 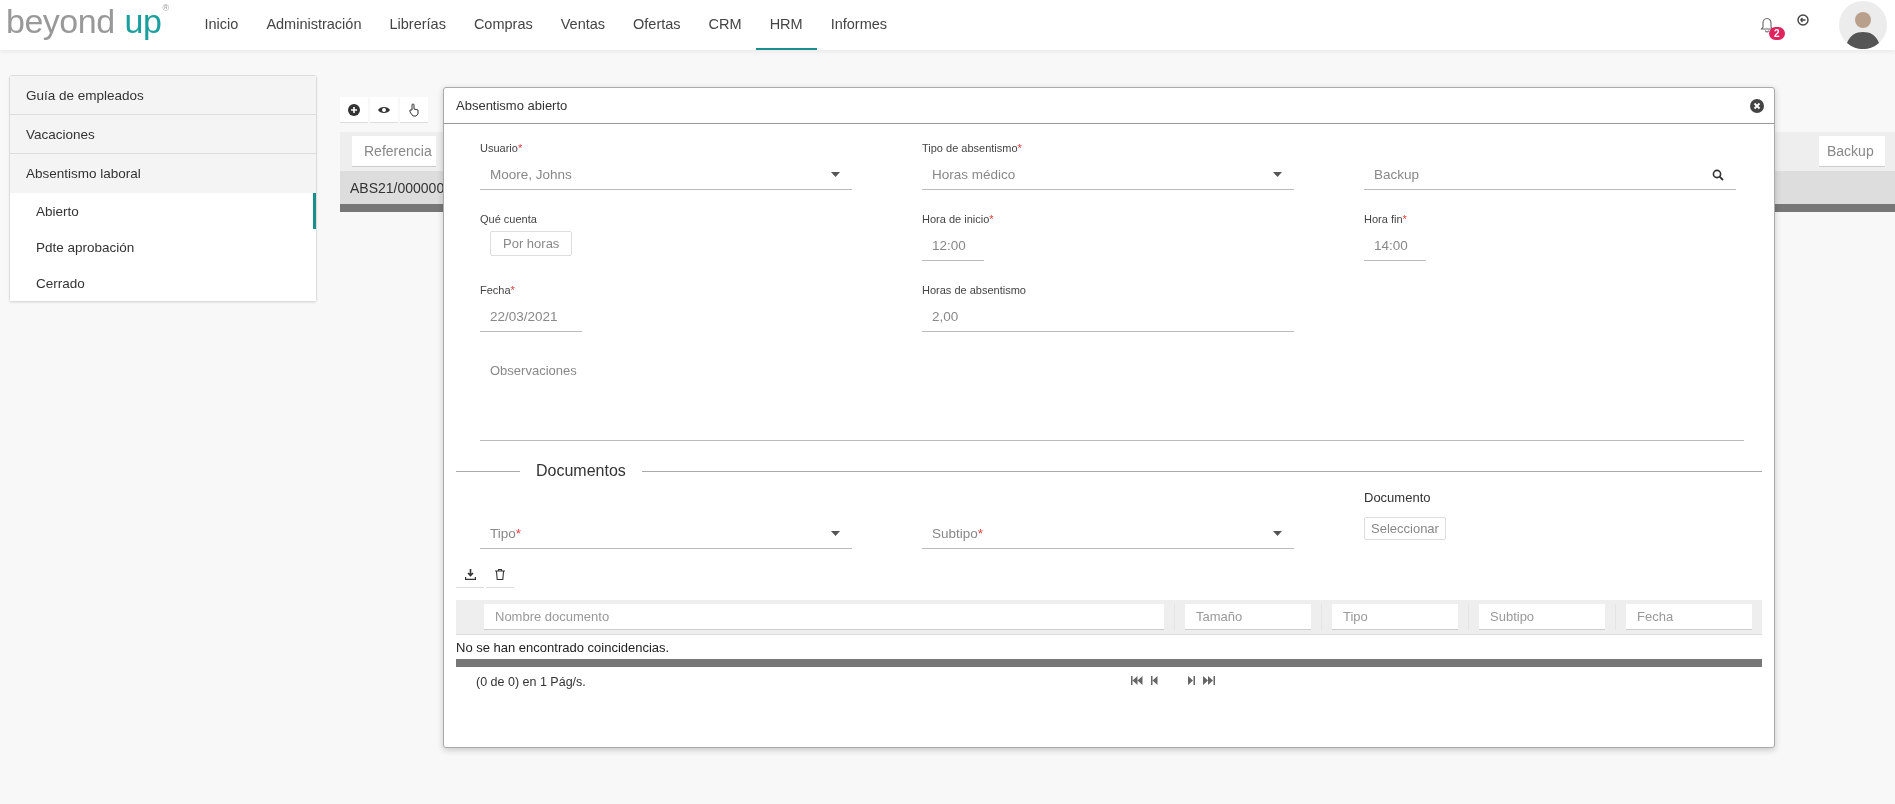 What do you see at coordinates (1863, 25) in the screenshot?
I see `avatar-icon` at bounding box center [1863, 25].